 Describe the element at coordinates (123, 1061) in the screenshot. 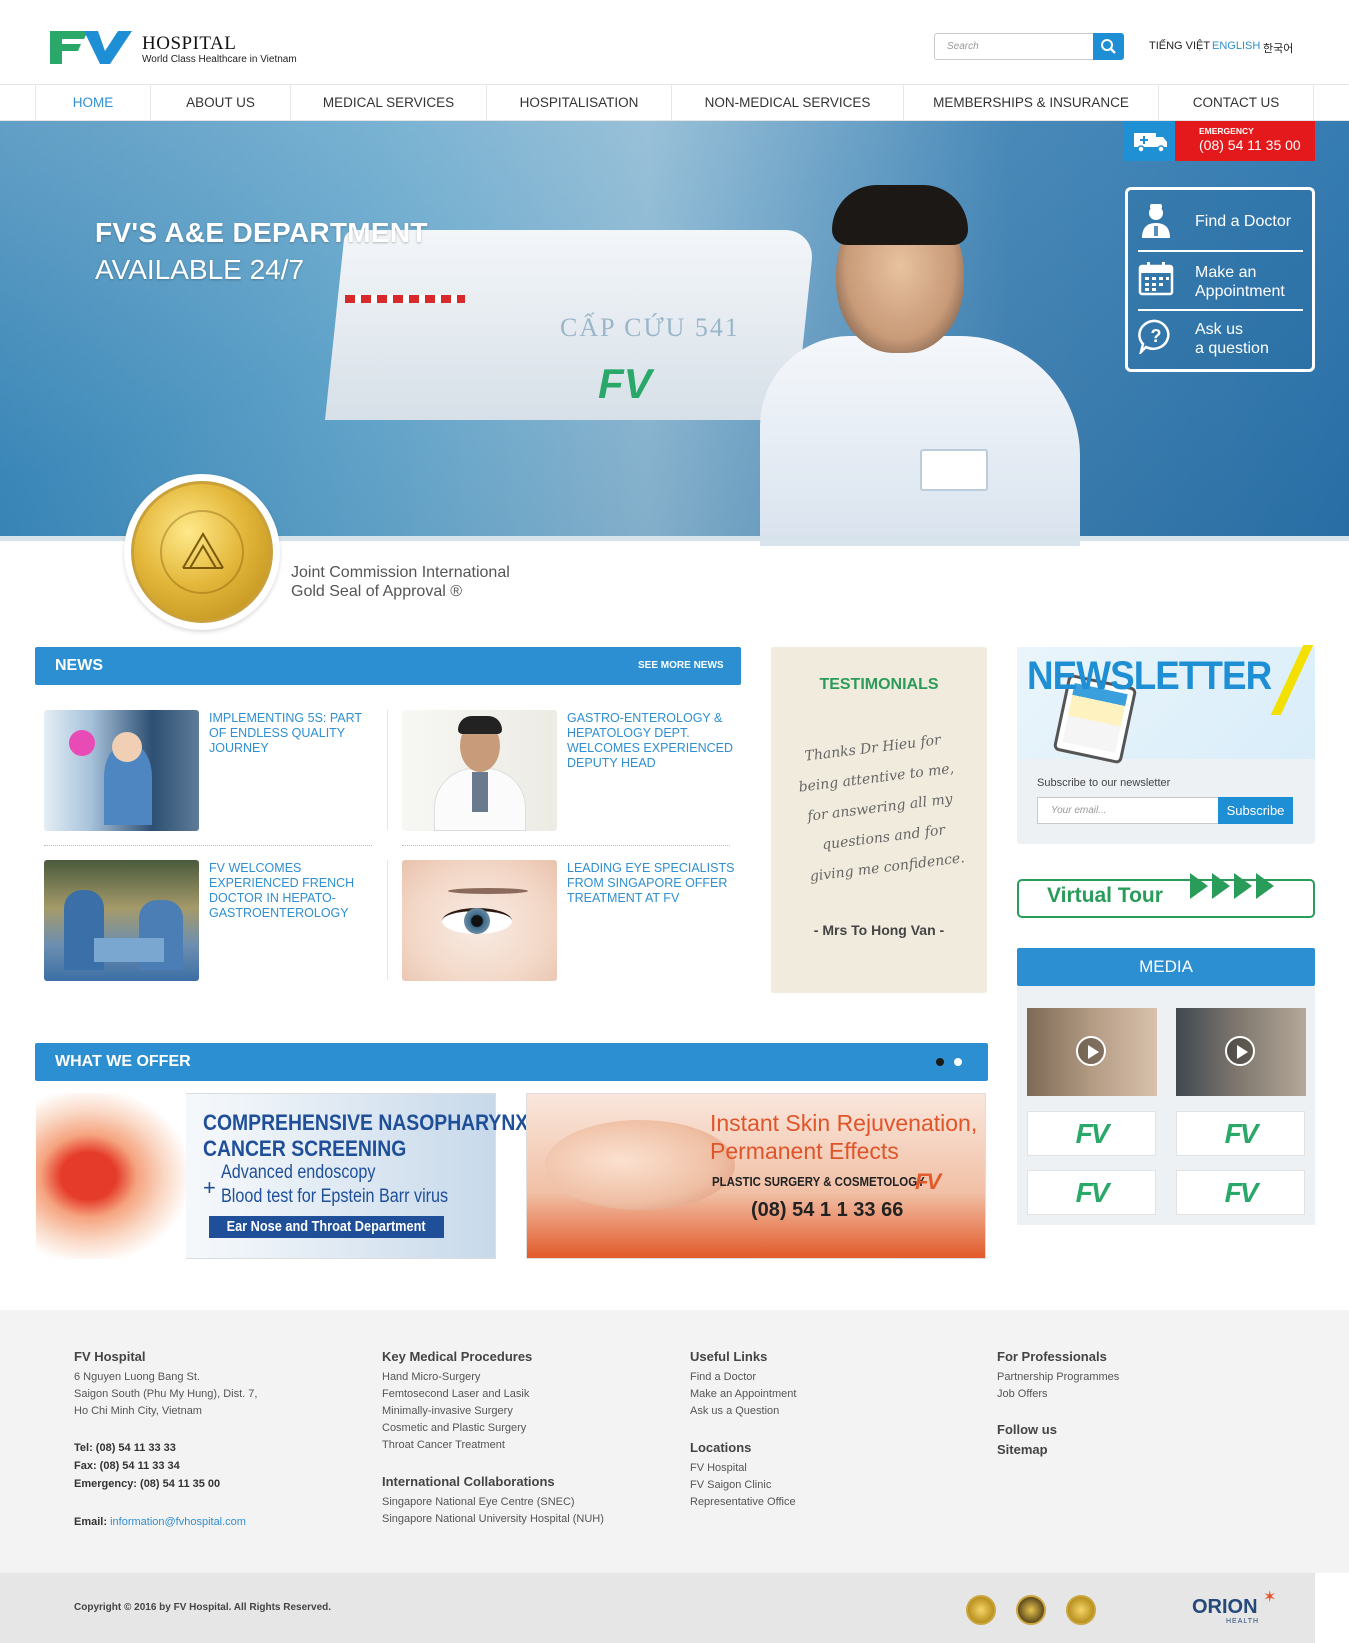

I see `offer-title: WHAT WE OFFER` at that location.